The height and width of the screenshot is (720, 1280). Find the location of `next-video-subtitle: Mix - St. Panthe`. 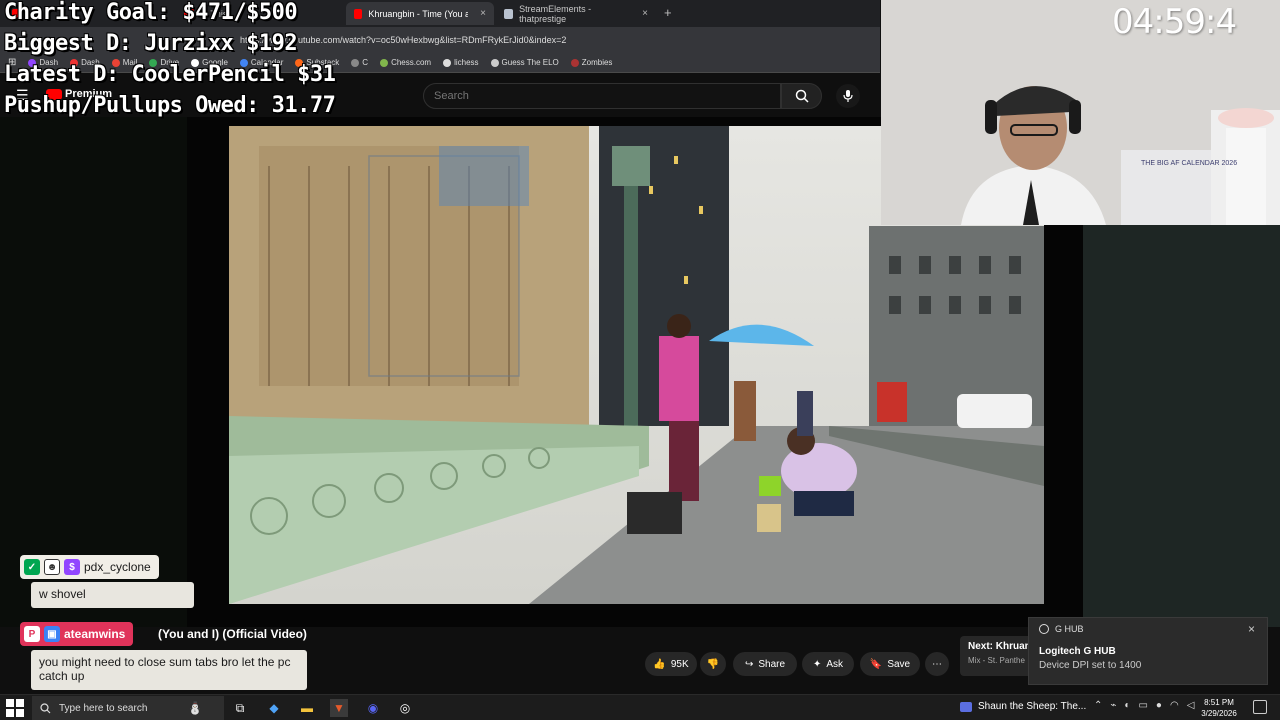

next-video-subtitle: Mix - St. Panthe is located at coordinates (996, 660).